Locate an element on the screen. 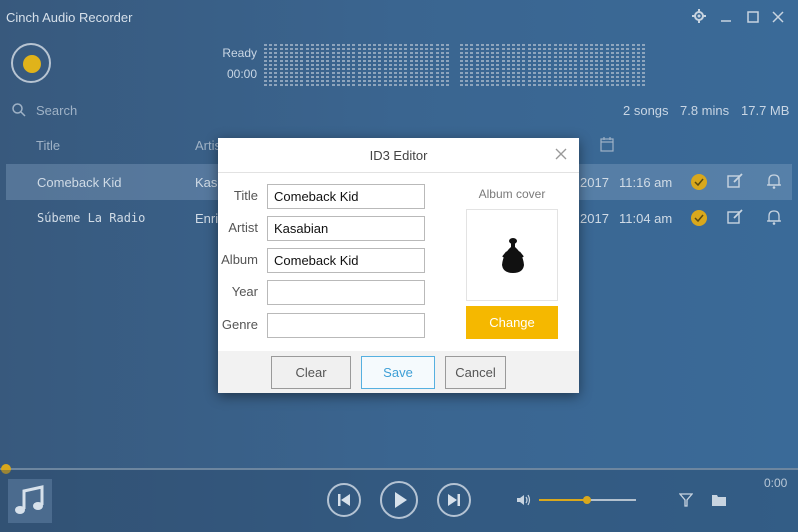 The image size is (798, 532). album-field is located at coordinates (346, 260).